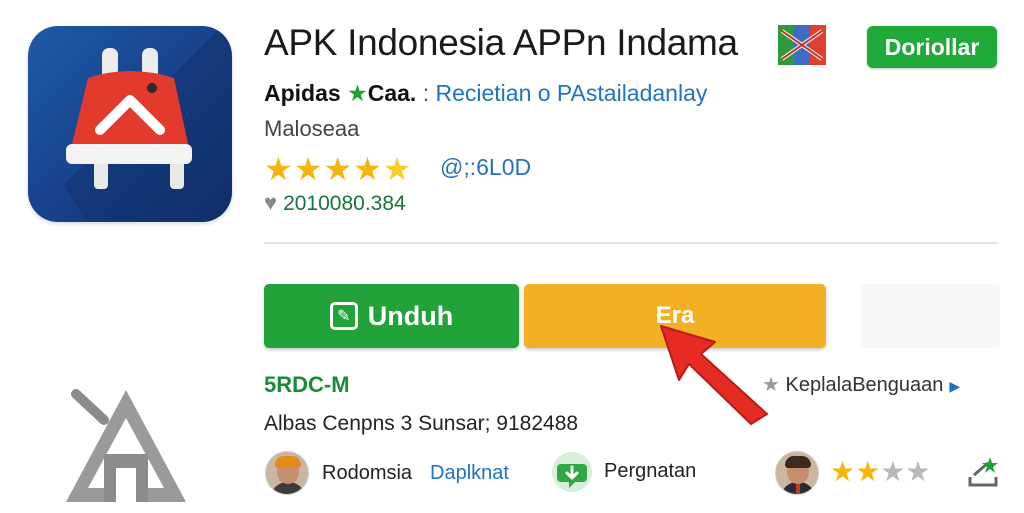 The height and width of the screenshot is (513, 1024). I want to click on language-label: KeplalaBenguaan, so click(864, 385).